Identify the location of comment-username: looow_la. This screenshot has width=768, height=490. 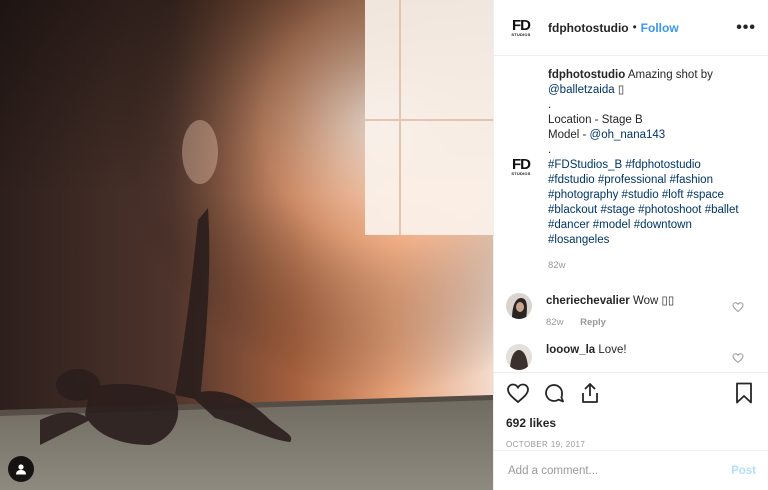
(570, 350).